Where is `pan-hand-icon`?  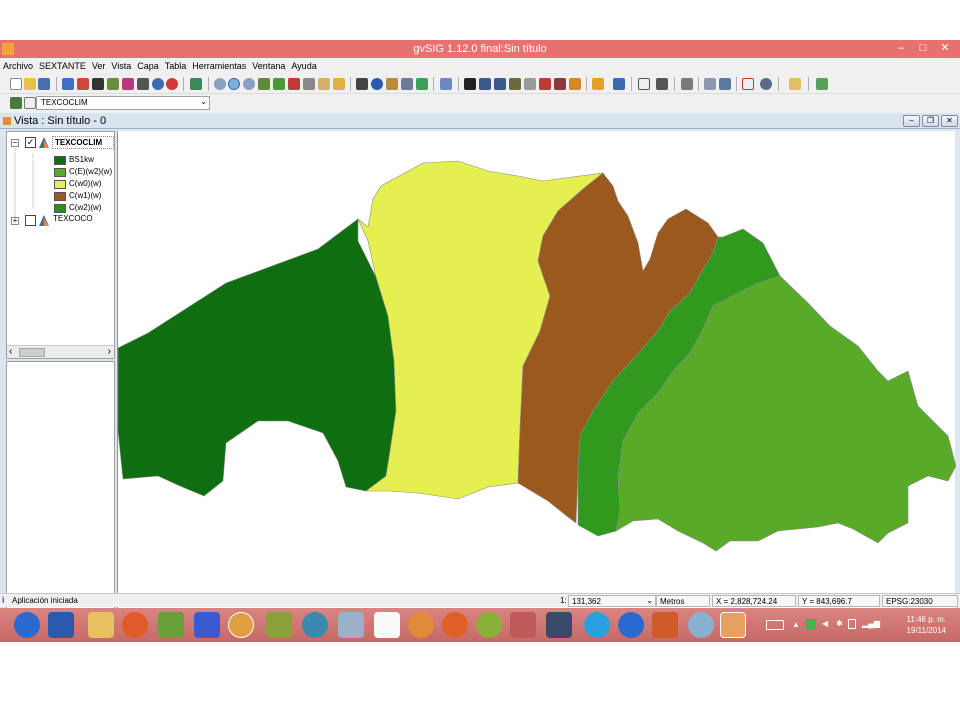
pan-hand-icon is located at coordinates (324, 84).